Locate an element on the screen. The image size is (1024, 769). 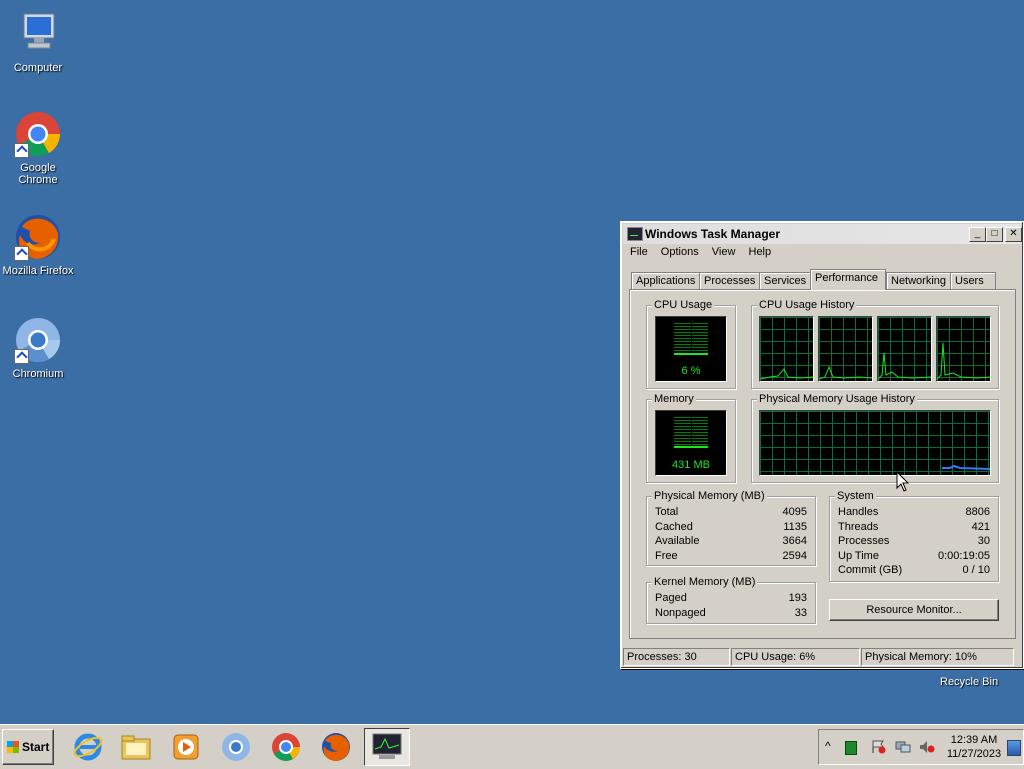
tab-applications: Applications is located at coordinates (667, 280).